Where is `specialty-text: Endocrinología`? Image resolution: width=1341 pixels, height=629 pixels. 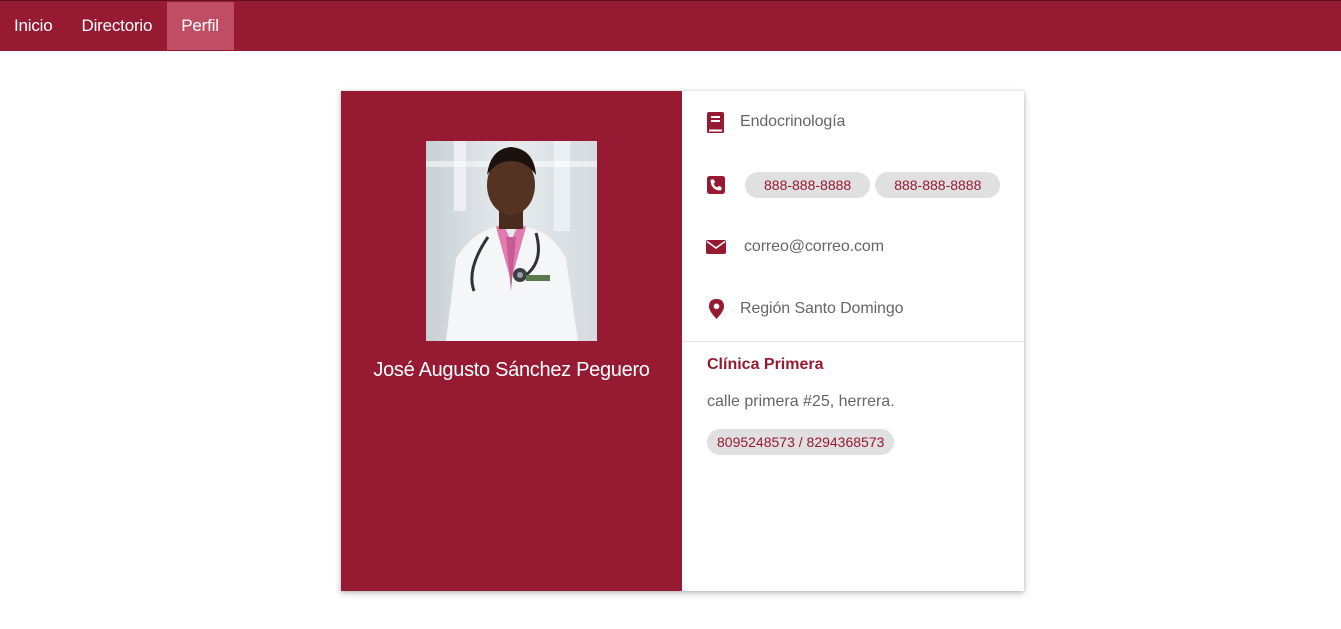 specialty-text: Endocrinología is located at coordinates (793, 121).